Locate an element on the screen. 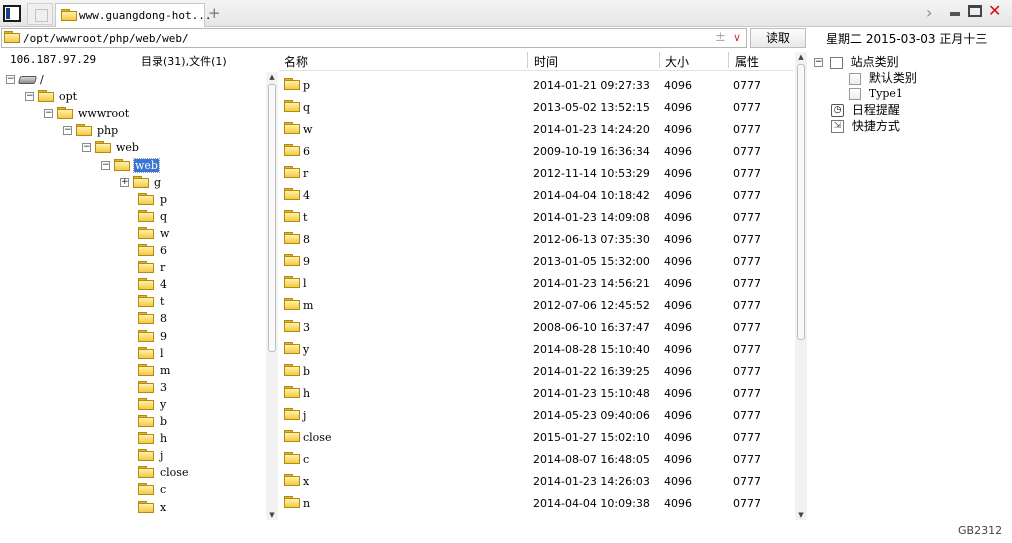 This screenshot has width=1012, height=543. file-name: r is located at coordinates (306, 173).